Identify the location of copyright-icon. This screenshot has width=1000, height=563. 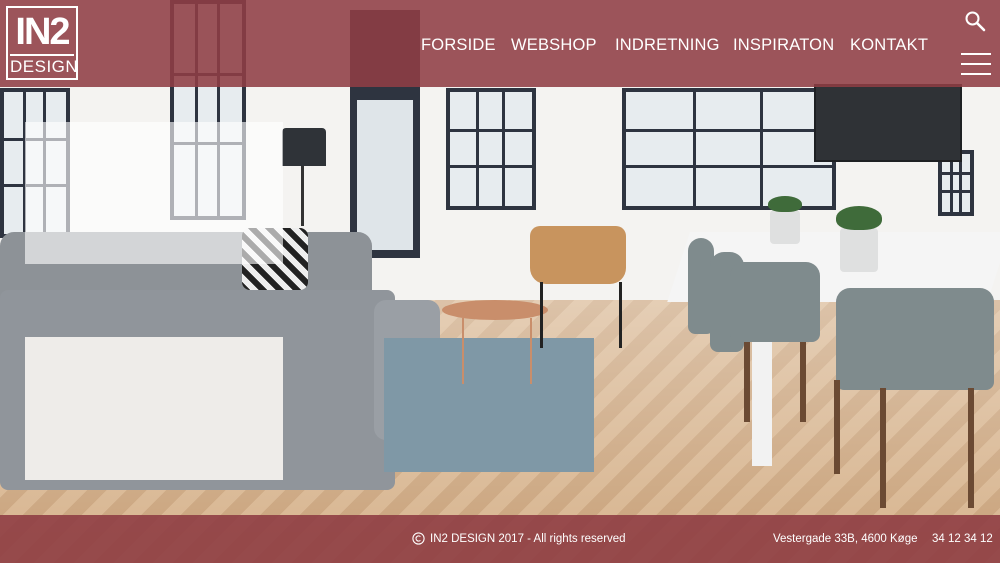
(418, 538).